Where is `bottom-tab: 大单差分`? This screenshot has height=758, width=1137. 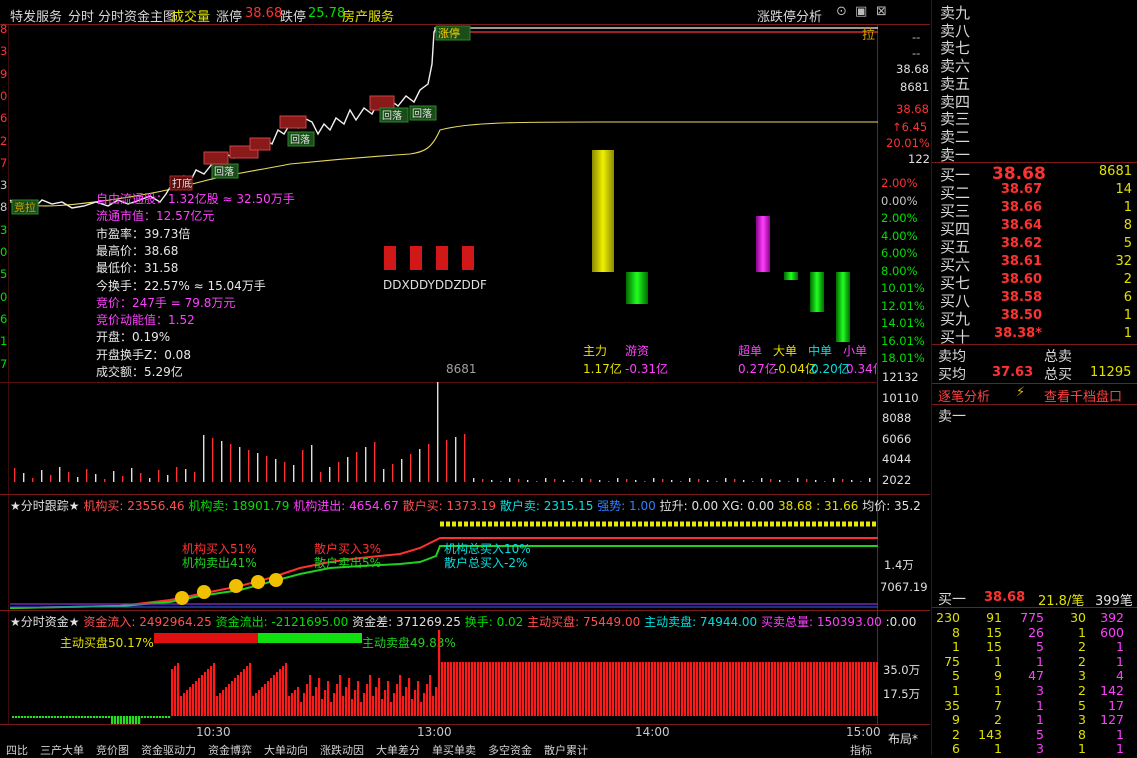
bottom-tab: 大单差分 is located at coordinates (398, 749).